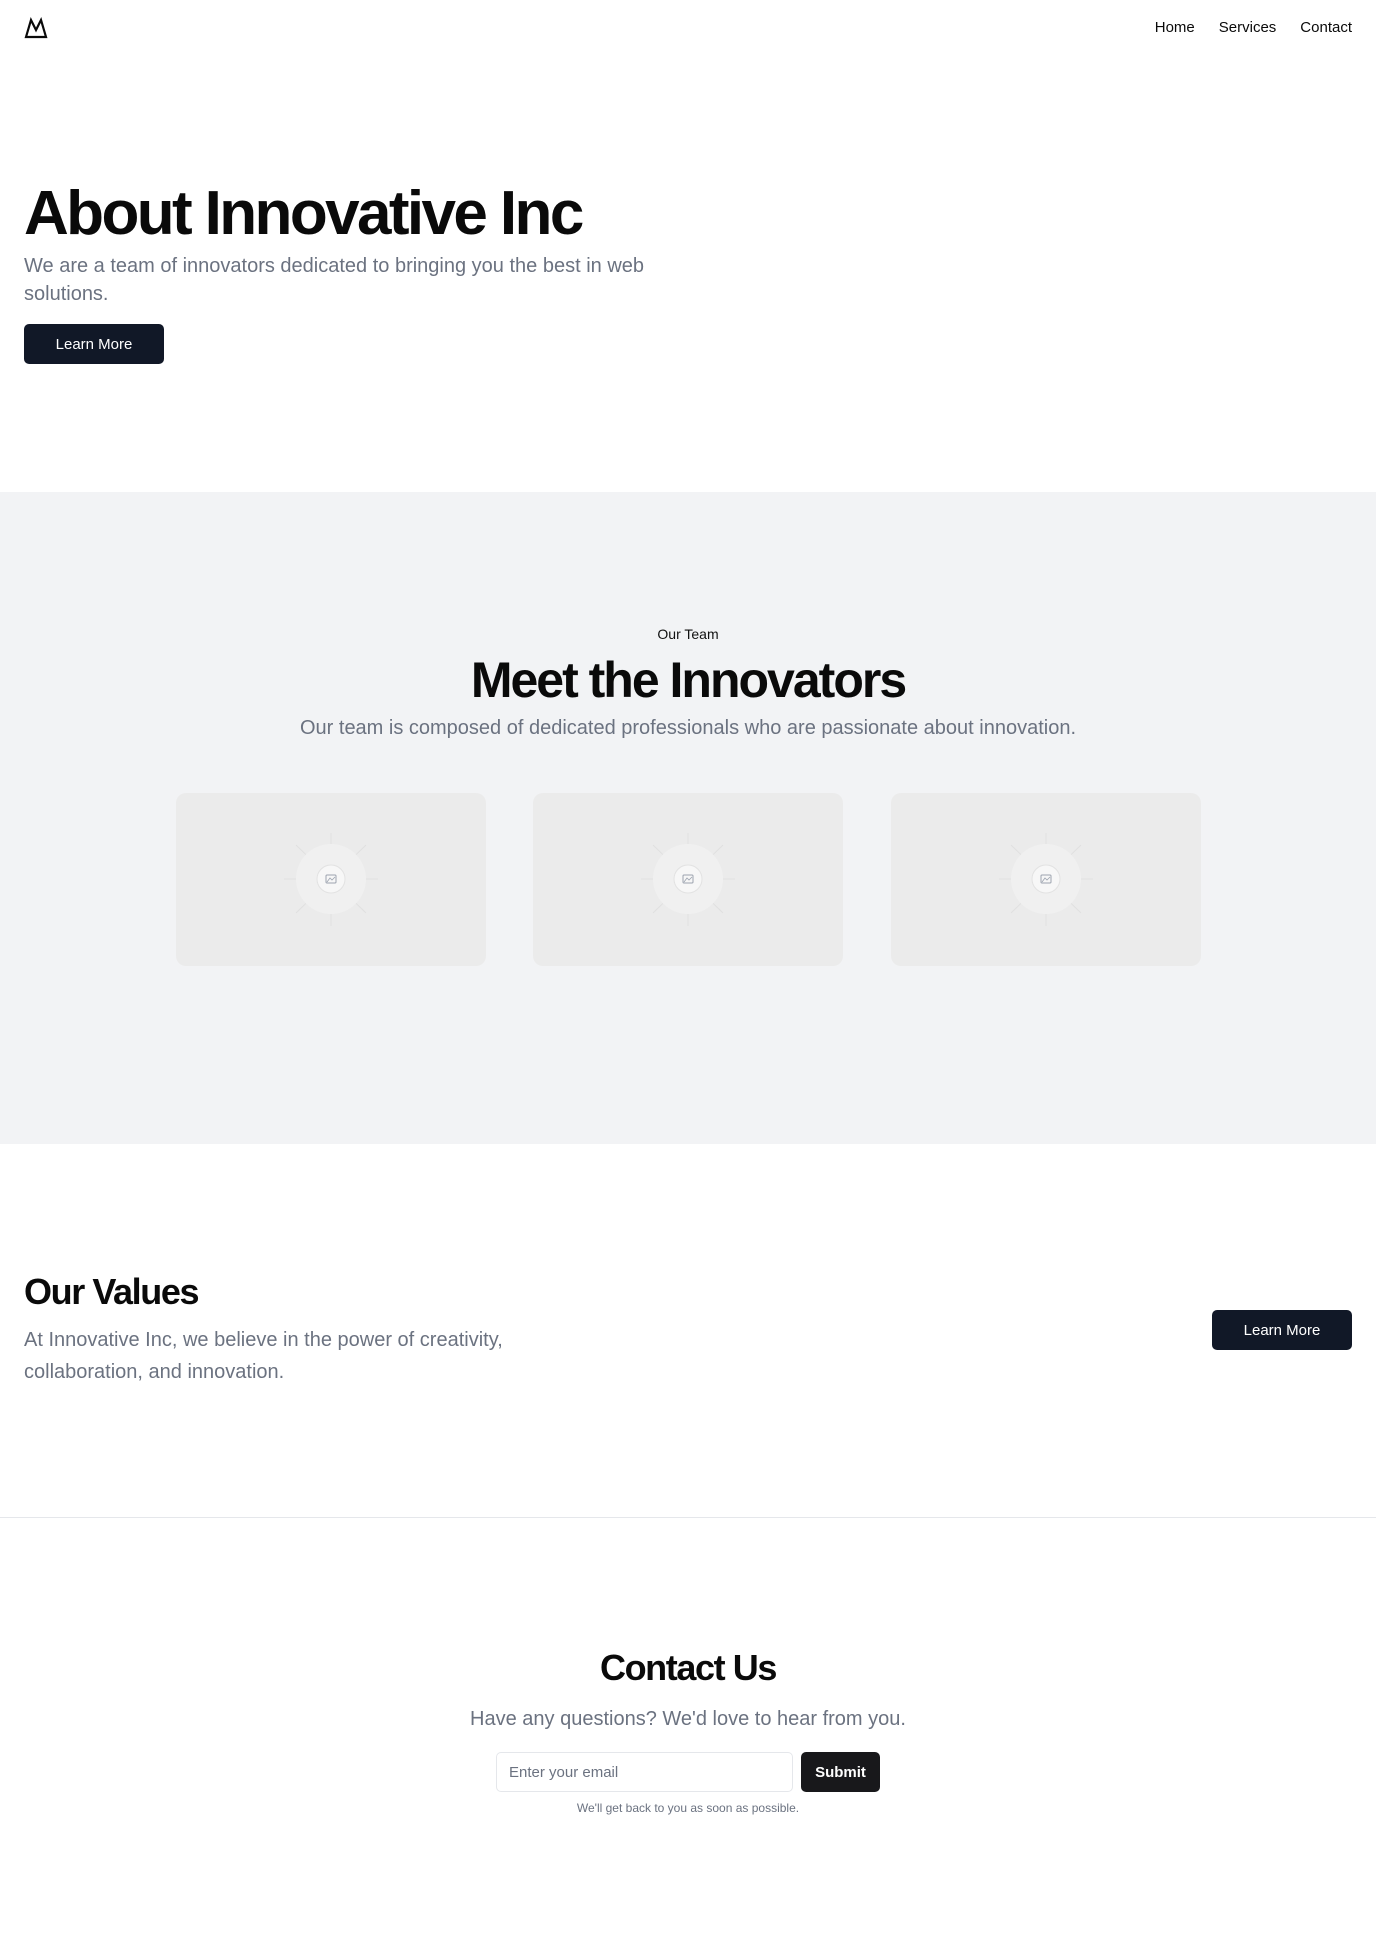 The image size is (1376, 1943). I want to click on nav-link-home: Home, so click(1175, 28).